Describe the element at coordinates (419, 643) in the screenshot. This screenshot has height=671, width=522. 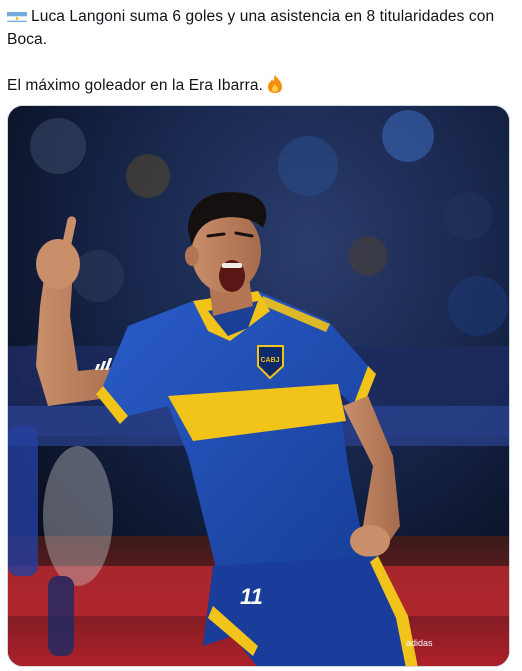
I see `sponsor-text: adidas` at that location.